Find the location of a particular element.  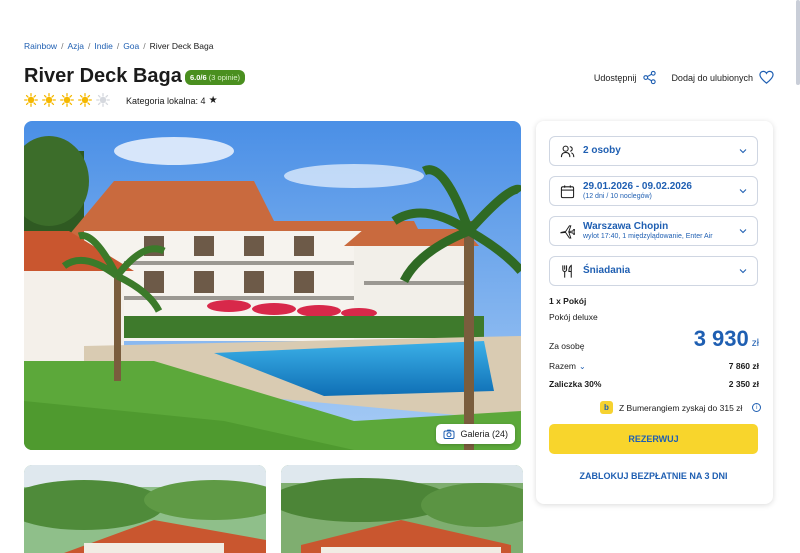

sun-rating is located at coordinates (67, 100).